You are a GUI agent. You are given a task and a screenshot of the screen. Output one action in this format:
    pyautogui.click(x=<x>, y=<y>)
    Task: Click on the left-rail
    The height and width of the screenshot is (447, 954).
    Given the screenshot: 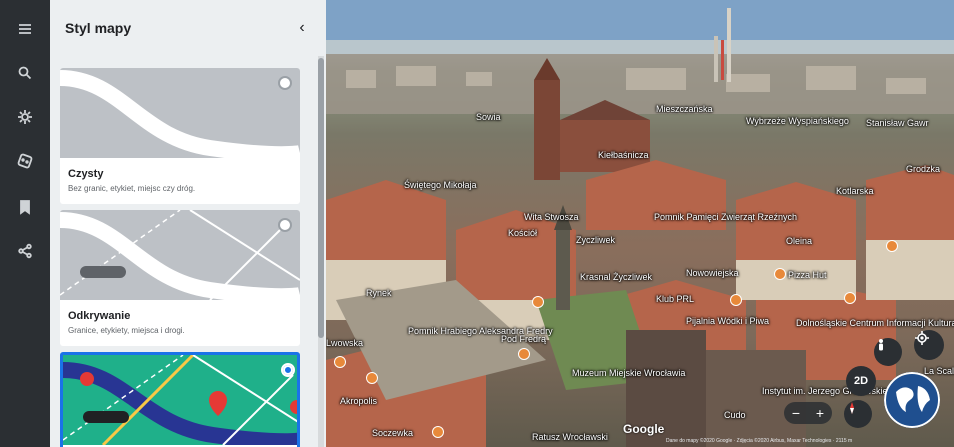 What is the action you would take?
    pyautogui.click(x=25, y=223)
    